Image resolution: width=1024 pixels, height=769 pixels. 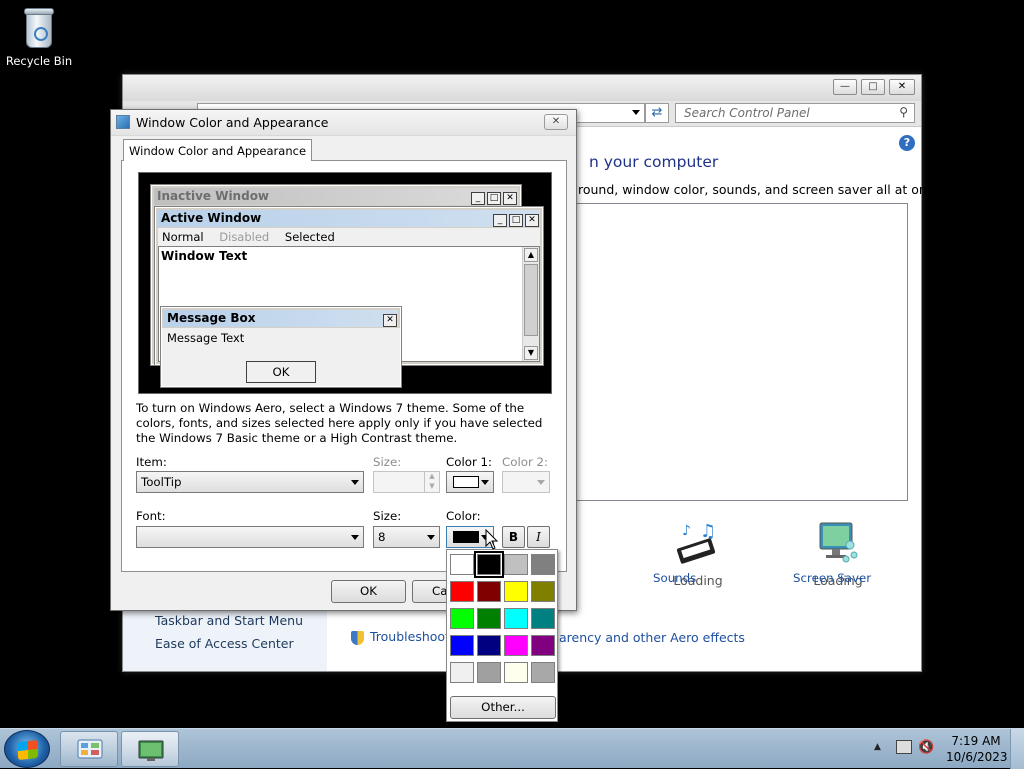 I want to click on mouse-pointer-icon, so click(x=492, y=539).